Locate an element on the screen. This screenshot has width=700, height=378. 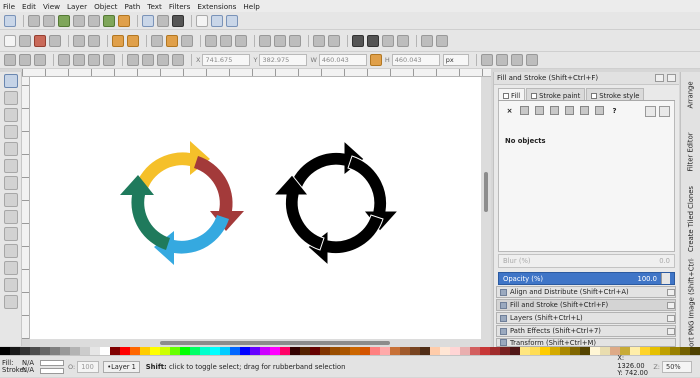
zoom-field: 50% is located at coordinates (677, 366).